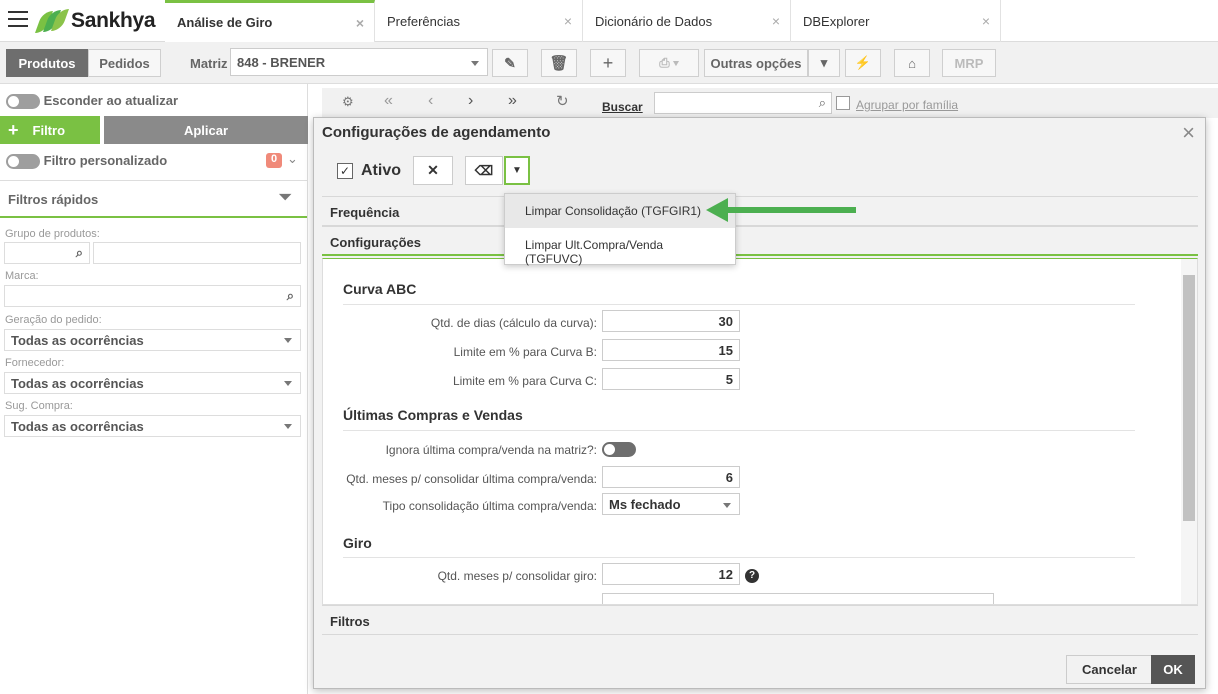  Describe the element at coordinates (671, 574) in the screenshot. I see `qtd-giro-input: 12` at that location.